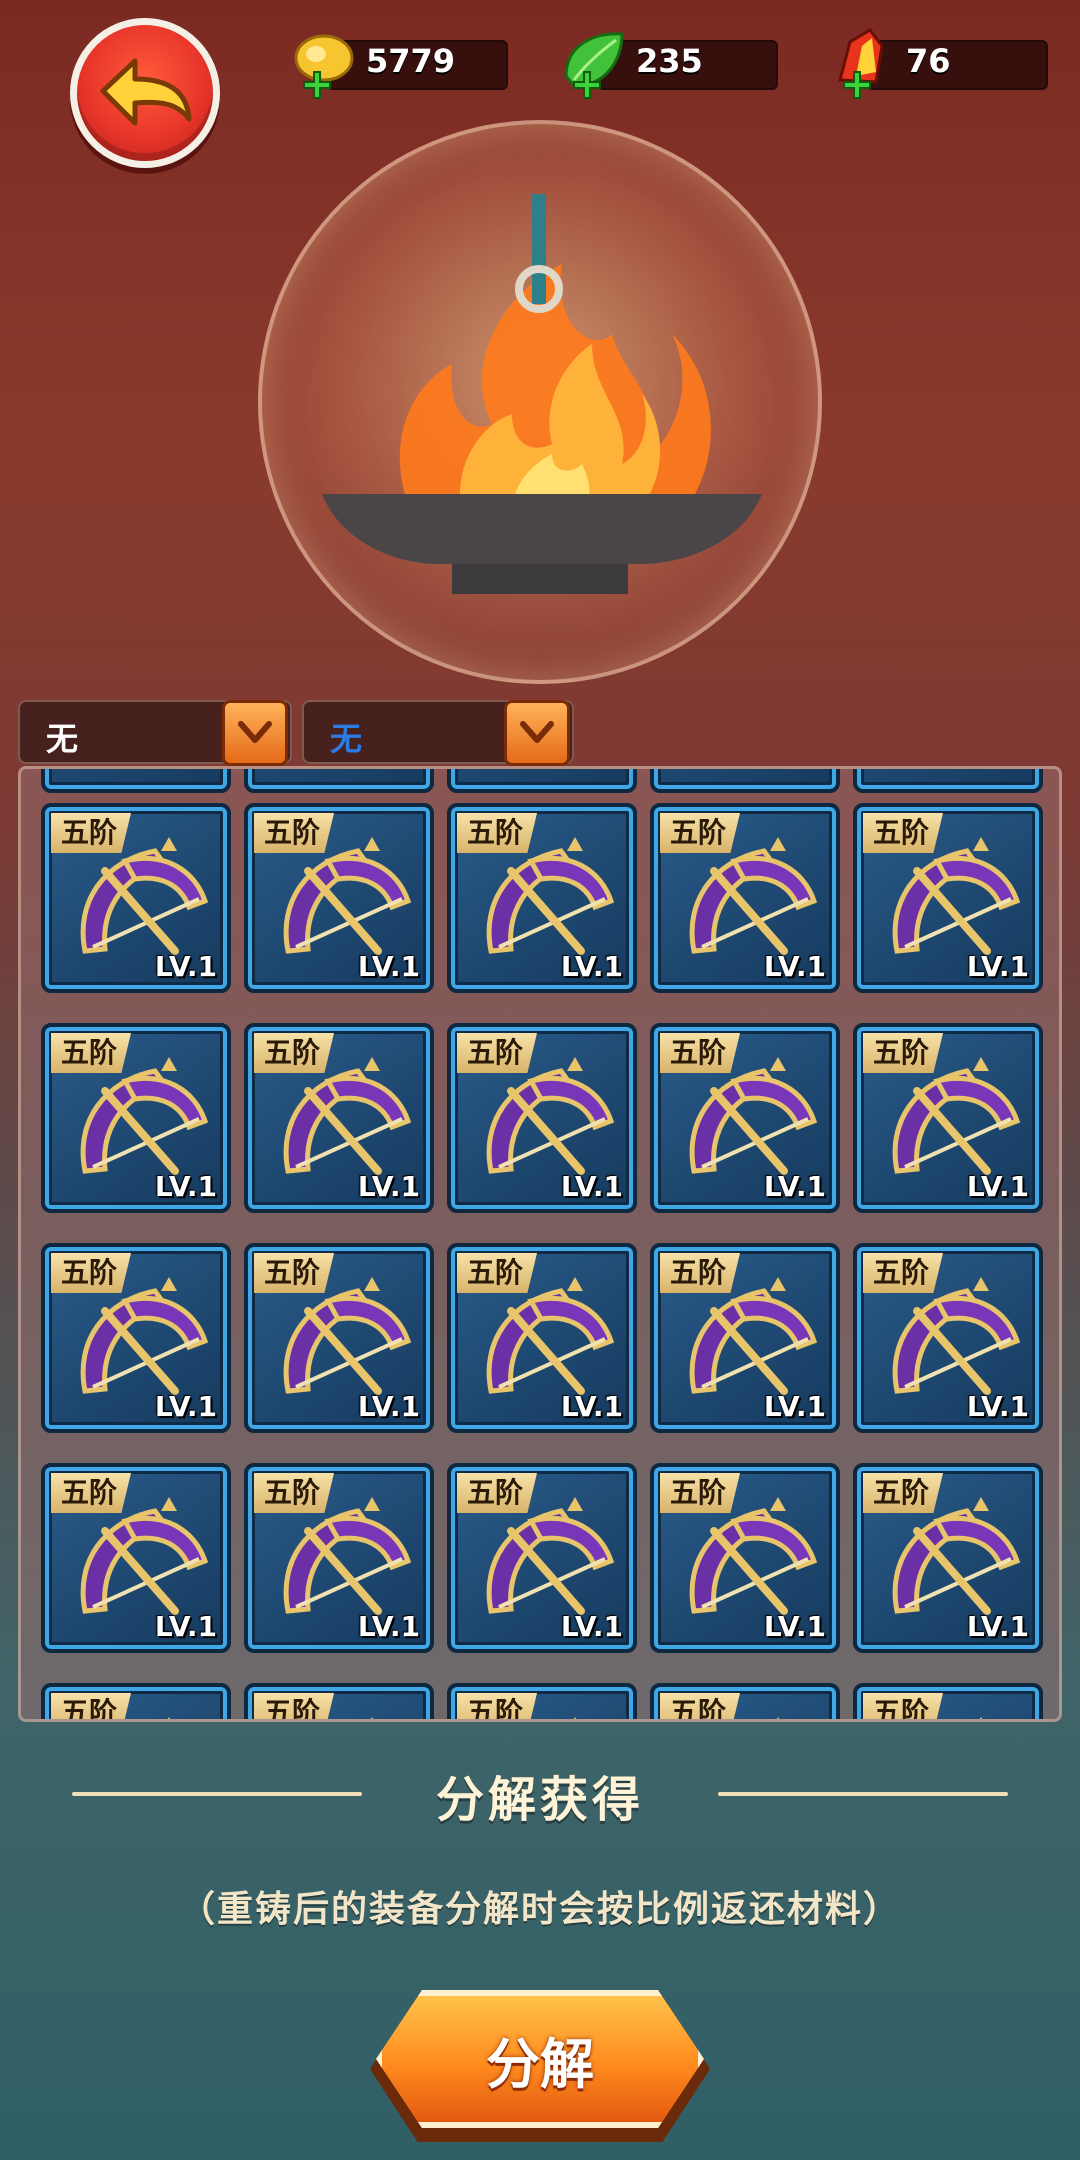  Describe the element at coordinates (539, 1800) in the screenshot. I see `section-title: 分解获得` at that location.